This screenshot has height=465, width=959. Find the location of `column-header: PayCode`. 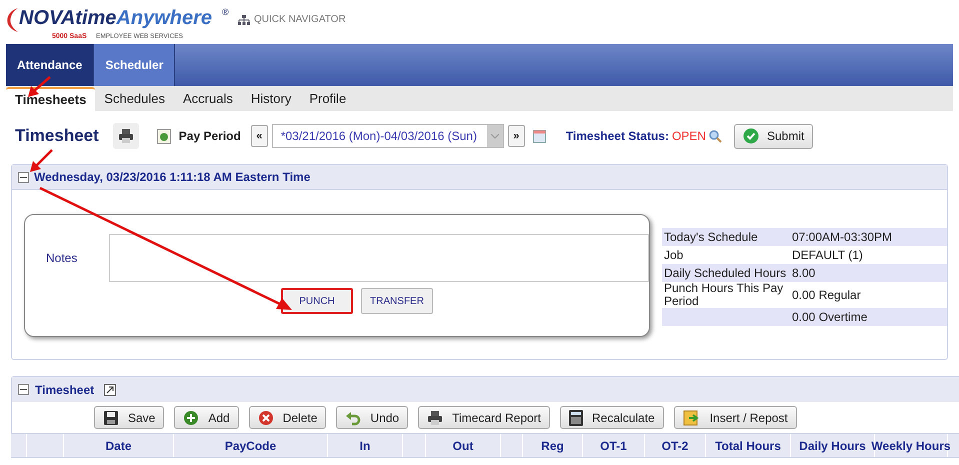

column-header: PayCode is located at coordinates (250, 446).